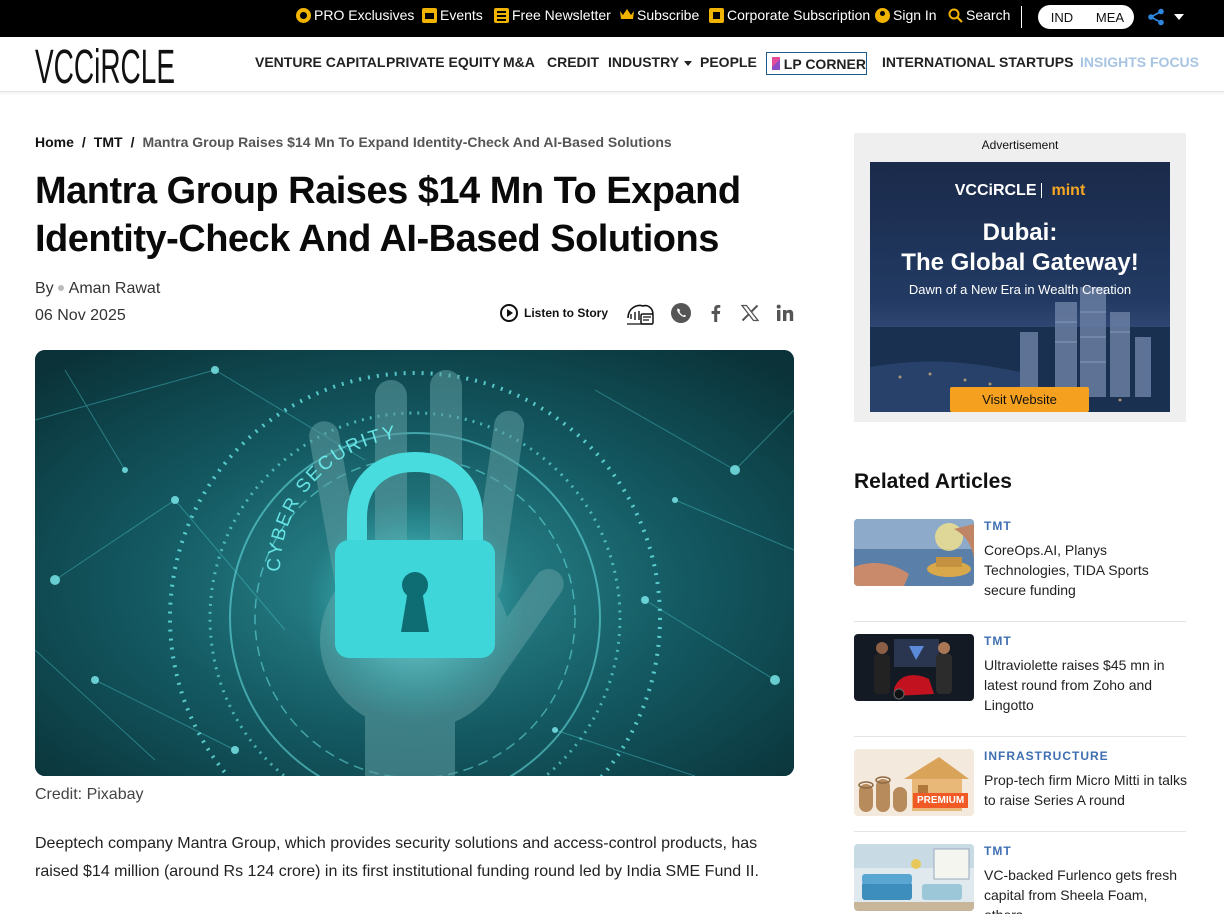  Describe the element at coordinates (824, 63) in the screenshot. I see `nav-lp-corner-label: LP CORNER` at that location.